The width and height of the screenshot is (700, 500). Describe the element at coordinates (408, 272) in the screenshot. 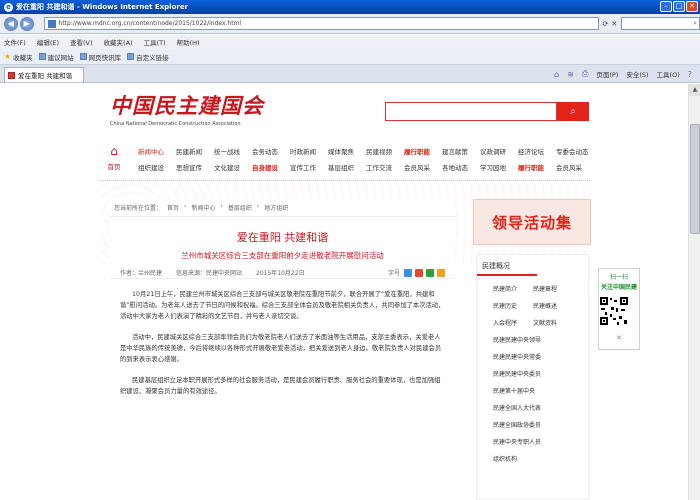

I see `share-qzone-icon` at that location.